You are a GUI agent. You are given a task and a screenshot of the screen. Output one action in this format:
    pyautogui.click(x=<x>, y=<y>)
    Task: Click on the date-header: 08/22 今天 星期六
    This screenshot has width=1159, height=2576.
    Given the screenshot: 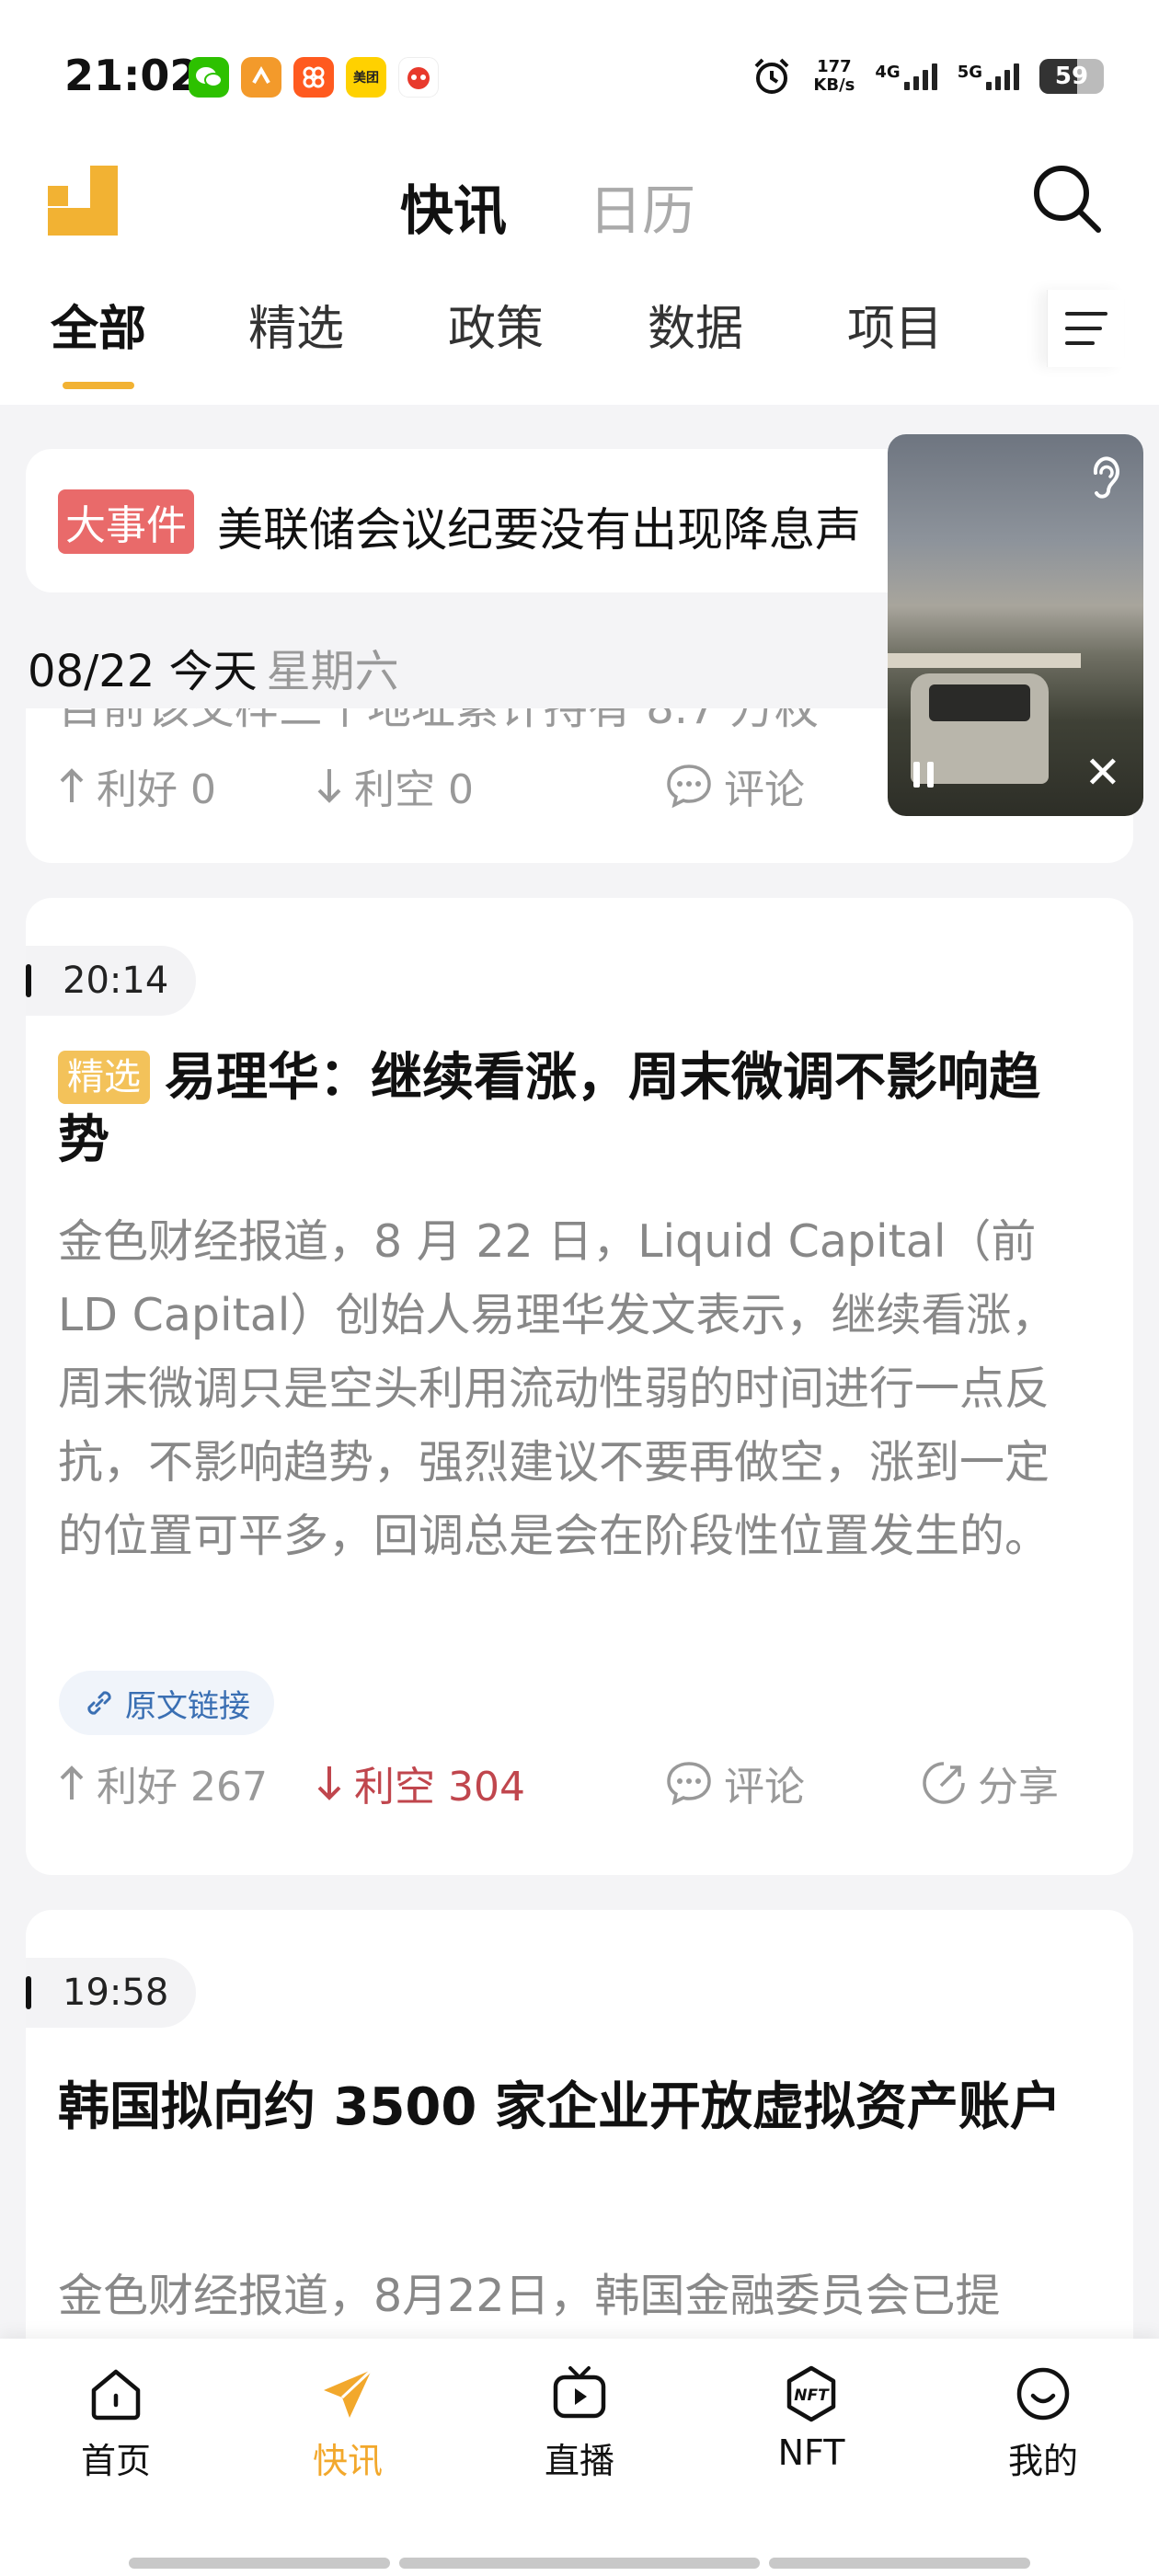 What is the action you would take?
    pyautogui.click(x=213, y=667)
    